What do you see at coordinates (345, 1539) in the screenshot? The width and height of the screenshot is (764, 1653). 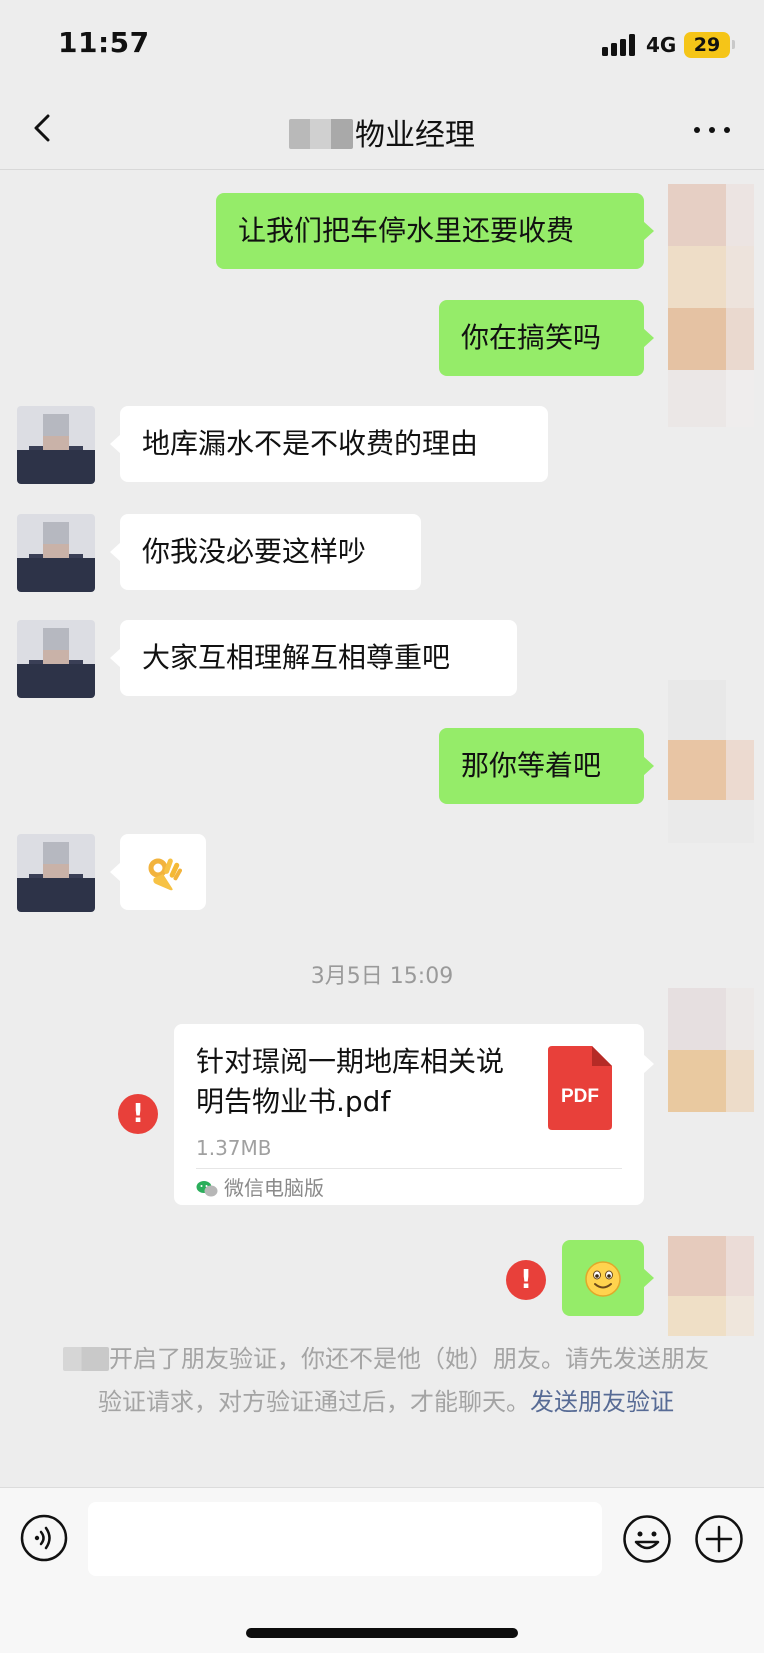 I see `message-input` at bounding box center [345, 1539].